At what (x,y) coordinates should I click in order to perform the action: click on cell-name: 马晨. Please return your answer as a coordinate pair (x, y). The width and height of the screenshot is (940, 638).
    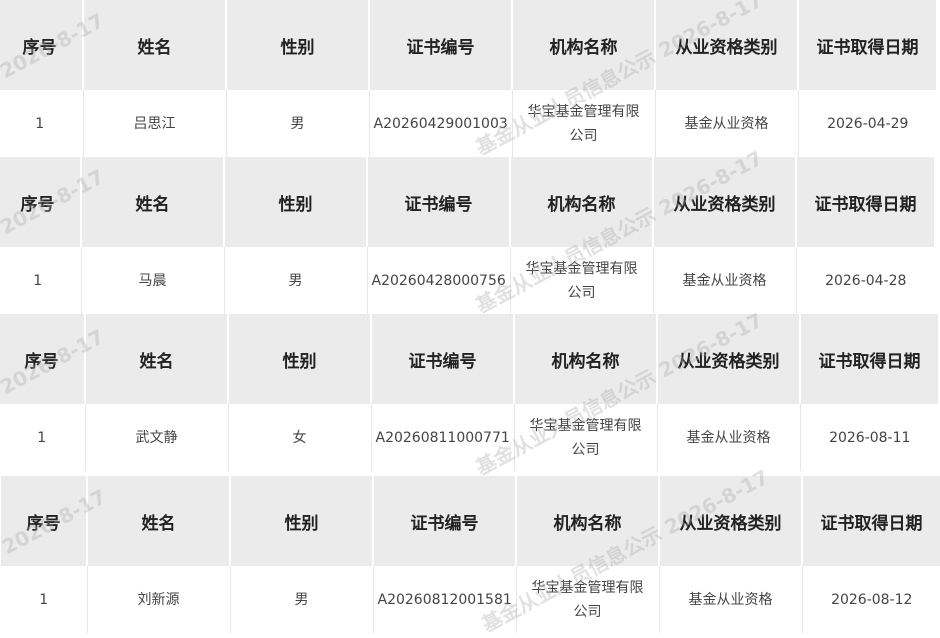
    Looking at the image, I should click on (153, 280).